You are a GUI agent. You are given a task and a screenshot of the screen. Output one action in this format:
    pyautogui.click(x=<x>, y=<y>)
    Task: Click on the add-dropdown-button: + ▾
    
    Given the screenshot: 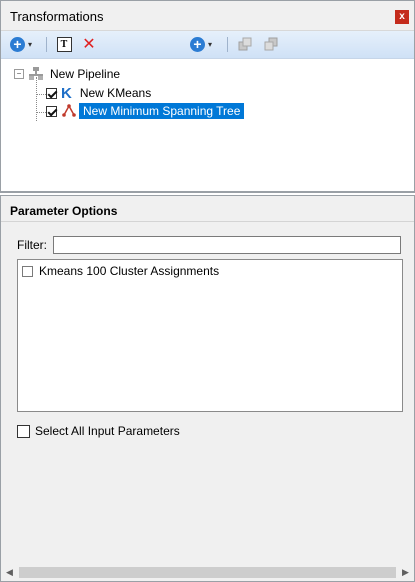 What is the action you would take?
    pyautogui.click(x=21, y=44)
    